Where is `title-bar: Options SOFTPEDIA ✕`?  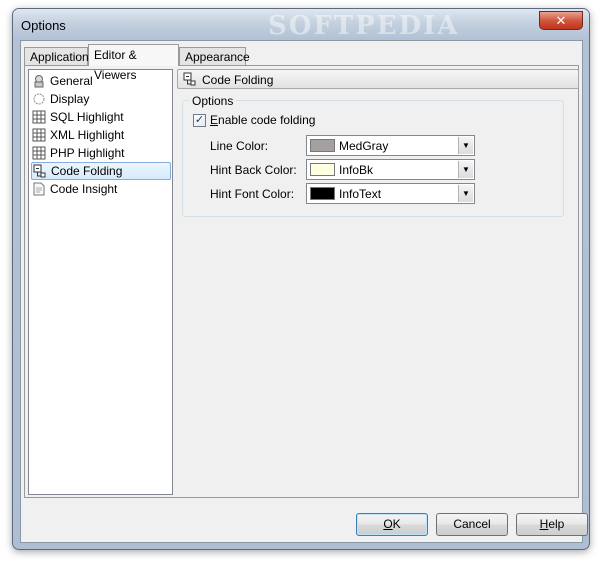
title-bar: Options SOFTPEDIA ✕ is located at coordinates (301, 25).